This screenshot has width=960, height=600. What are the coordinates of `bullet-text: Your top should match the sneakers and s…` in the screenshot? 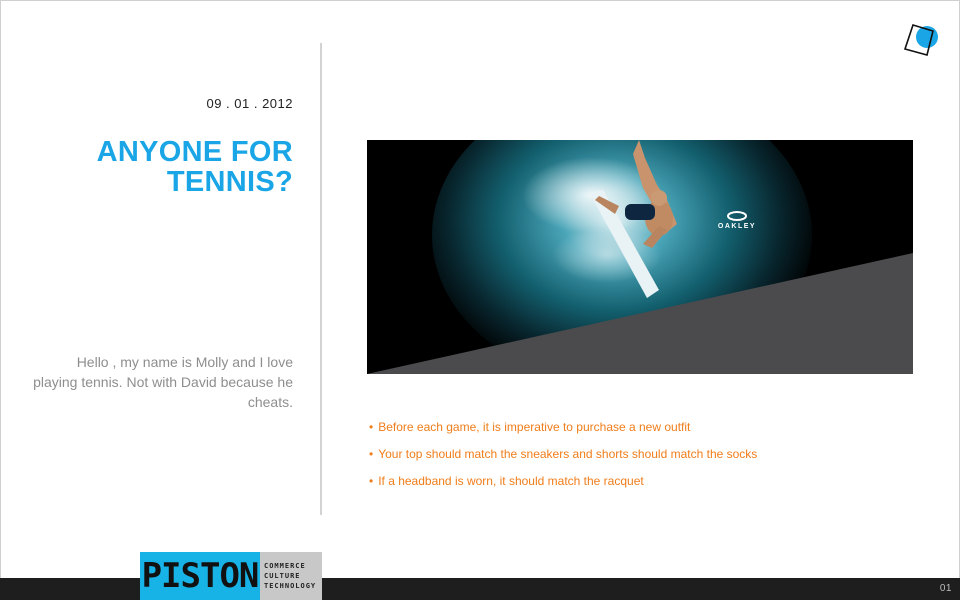 It's located at (568, 454).